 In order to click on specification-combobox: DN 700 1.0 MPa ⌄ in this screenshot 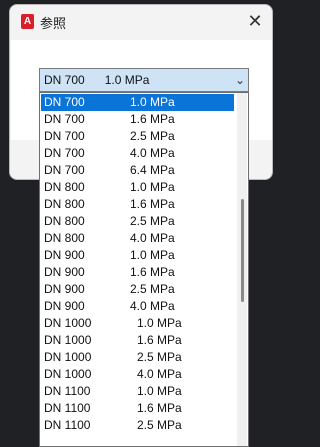, I will do `click(144, 80)`.